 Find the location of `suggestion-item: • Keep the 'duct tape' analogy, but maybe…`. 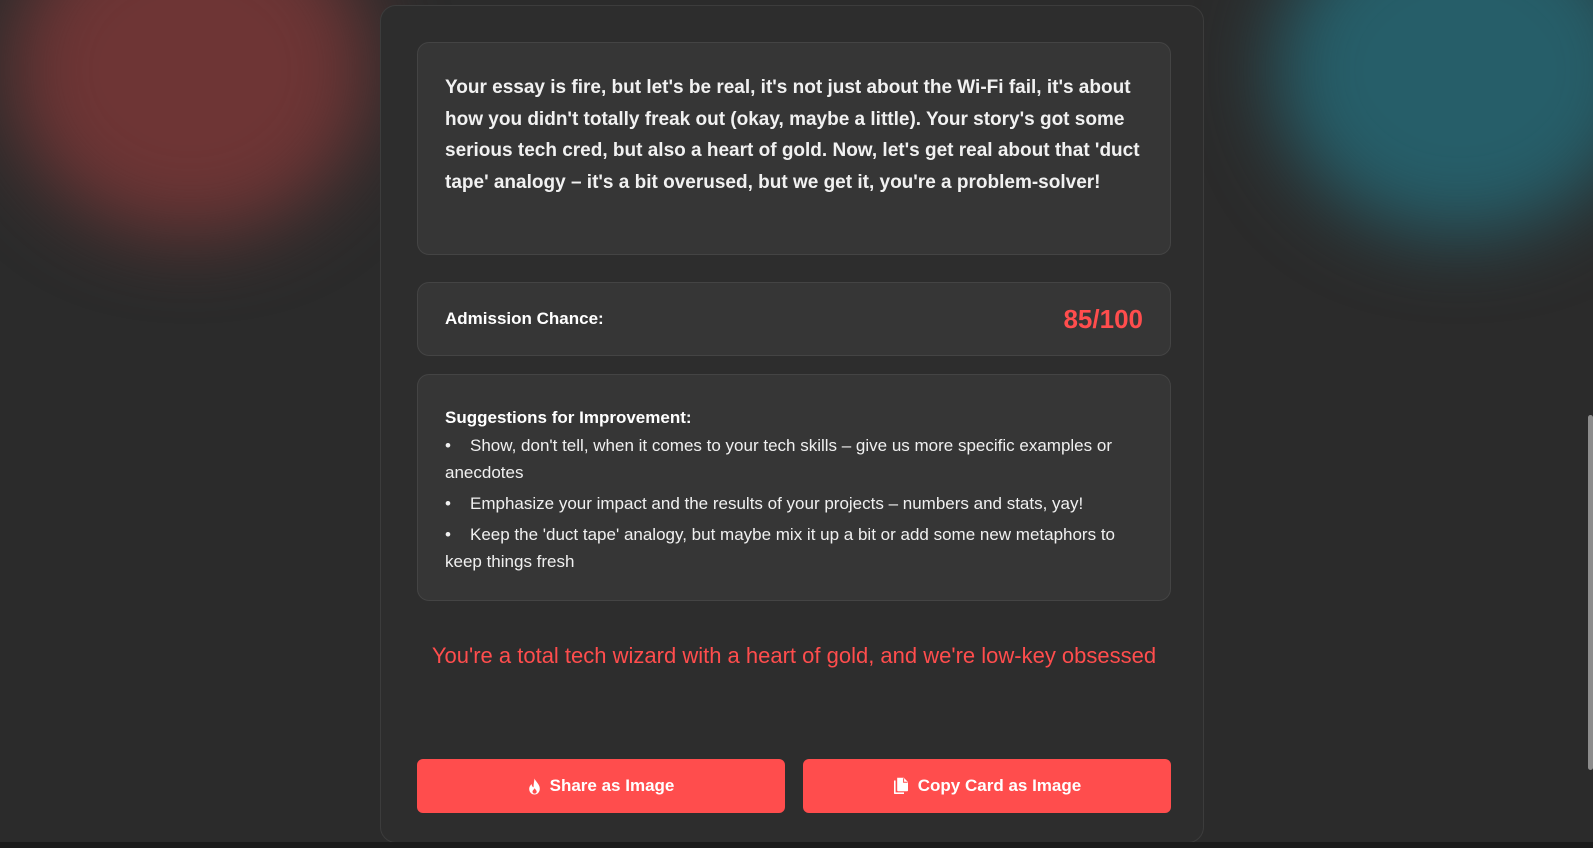

suggestion-item: • Keep the 'duct tape' analogy, but maybe… is located at coordinates (794, 548).